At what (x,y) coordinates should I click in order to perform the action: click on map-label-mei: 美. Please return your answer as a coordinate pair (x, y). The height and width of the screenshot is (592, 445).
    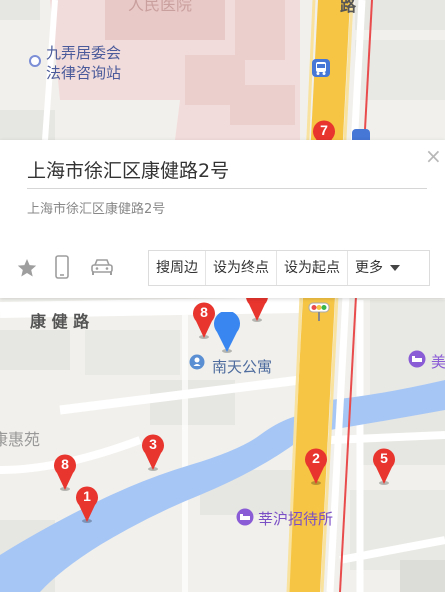
    Looking at the image, I should click on (438, 361).